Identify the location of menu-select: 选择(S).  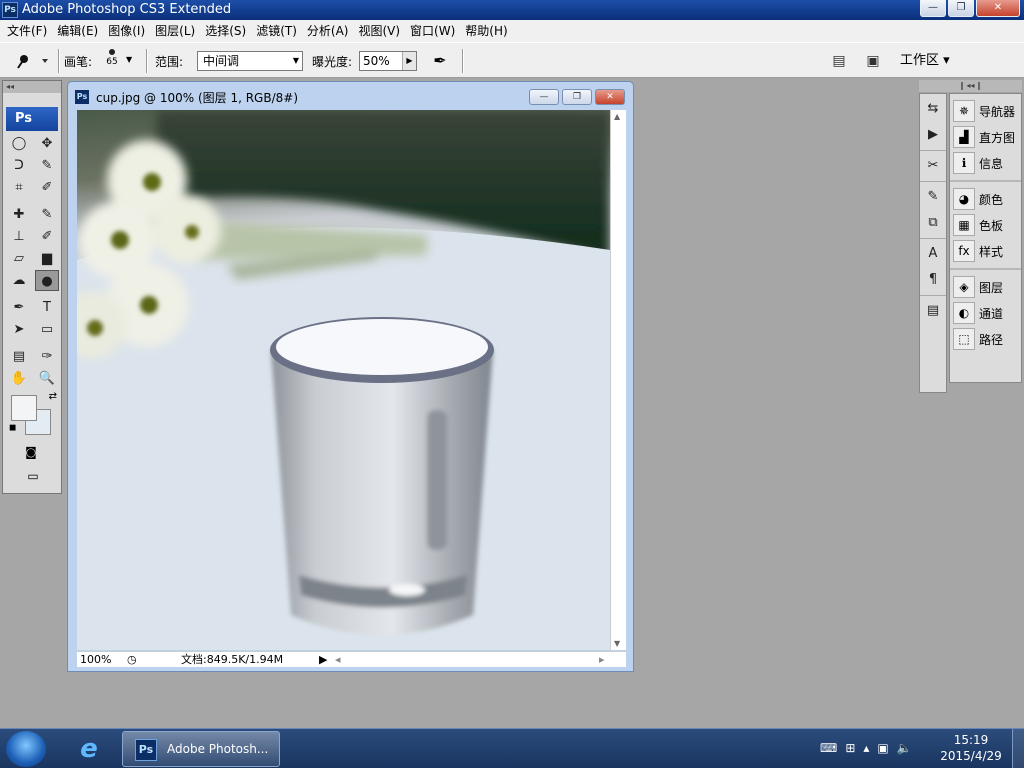
(225, 31).